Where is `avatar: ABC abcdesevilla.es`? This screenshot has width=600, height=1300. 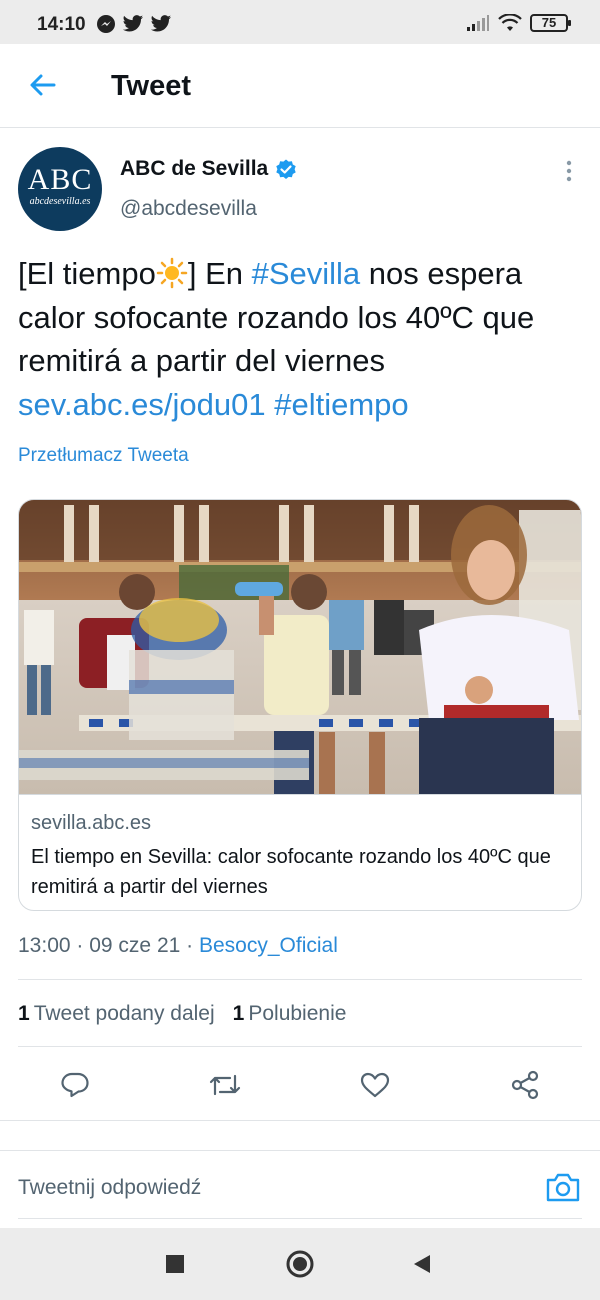 avatar: ABC abcdesevilla.es is located at coordinates (60, 189).